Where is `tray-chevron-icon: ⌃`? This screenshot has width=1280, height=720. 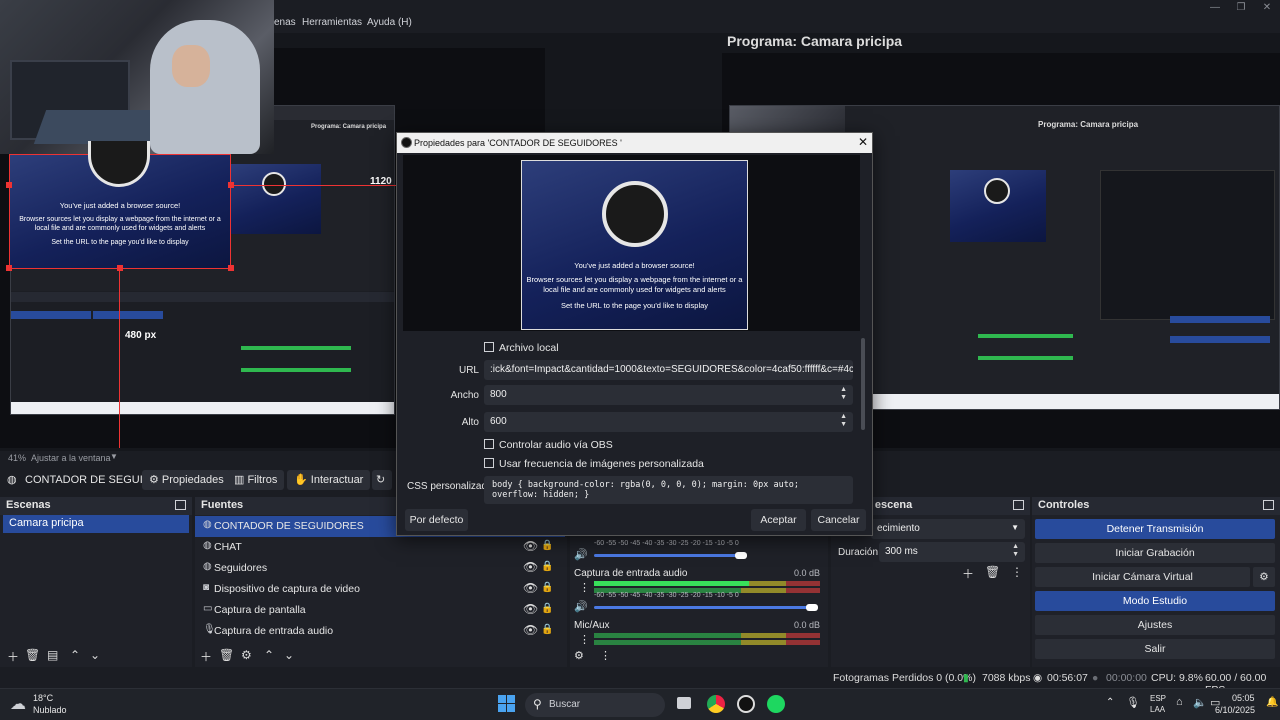 tray-chevron-icon: ⌃ is located at coordinates (1110, 702).